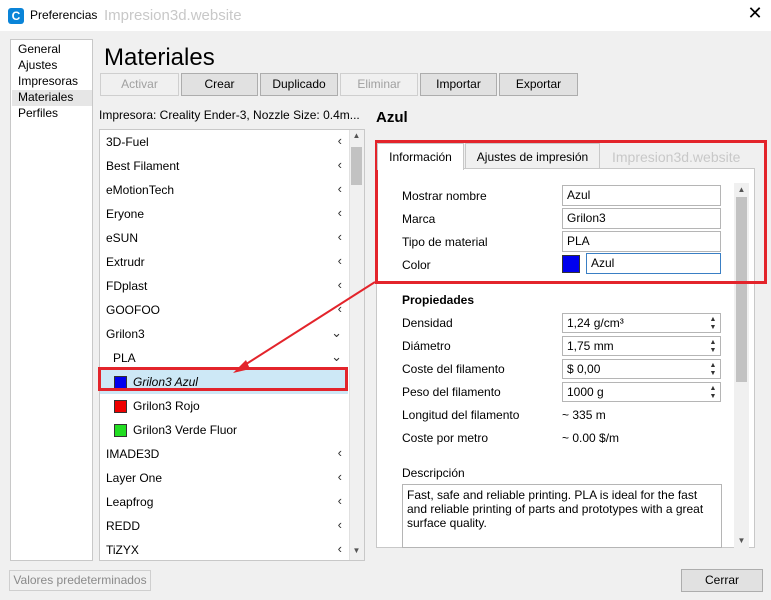 Image resolution: width=771 pixels, height=600 pixels. Describe the element at coordinates (433, 473) in the screenshot. I see `description-label: Descripción` at that location.